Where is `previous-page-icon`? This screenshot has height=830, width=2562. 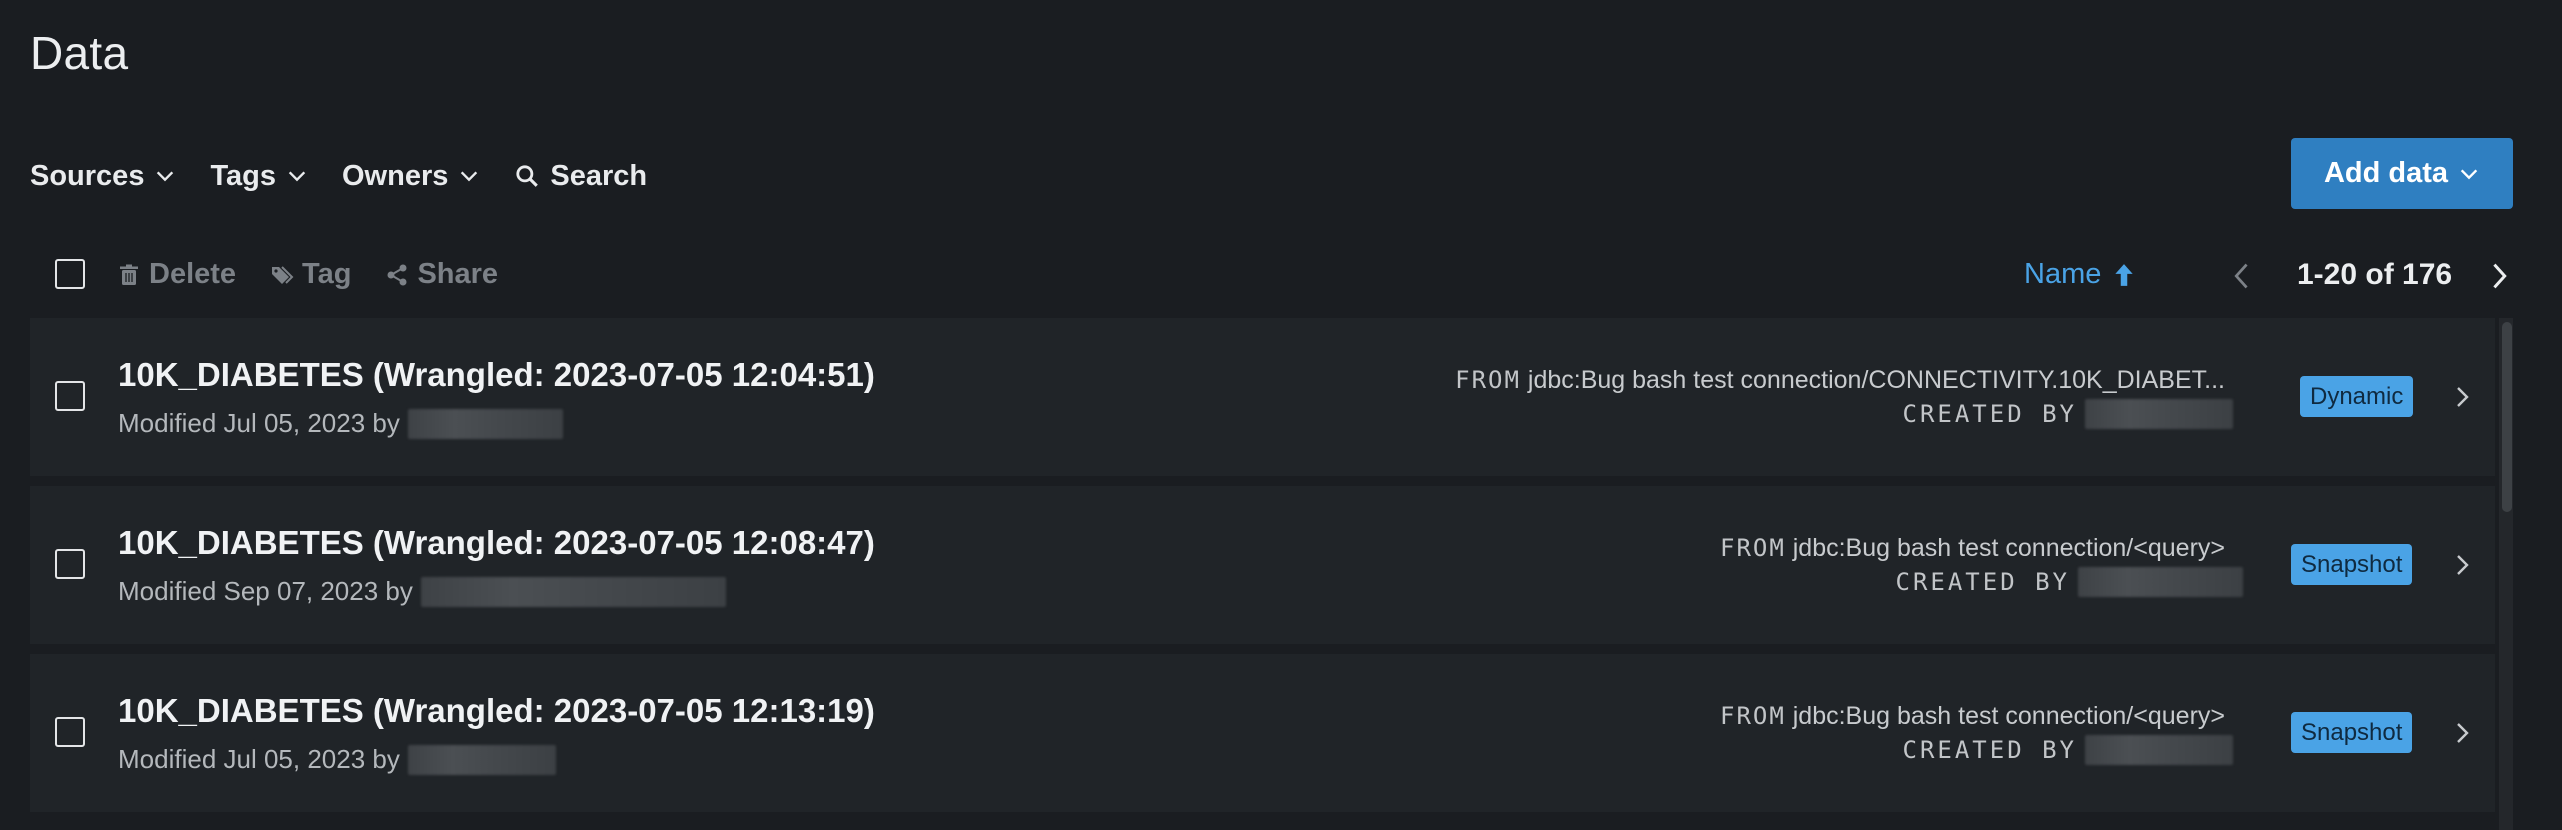 previous-page-icon is located at coordinates (2242, 276).